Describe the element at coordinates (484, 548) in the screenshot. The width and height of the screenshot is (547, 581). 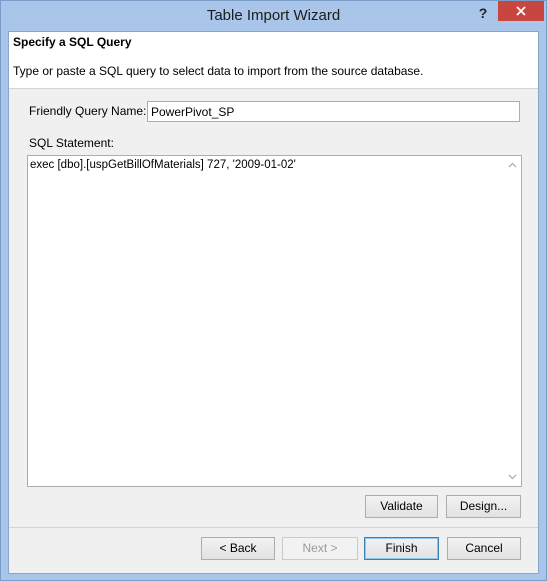
I see `cancel-button: Cancel` at that location.